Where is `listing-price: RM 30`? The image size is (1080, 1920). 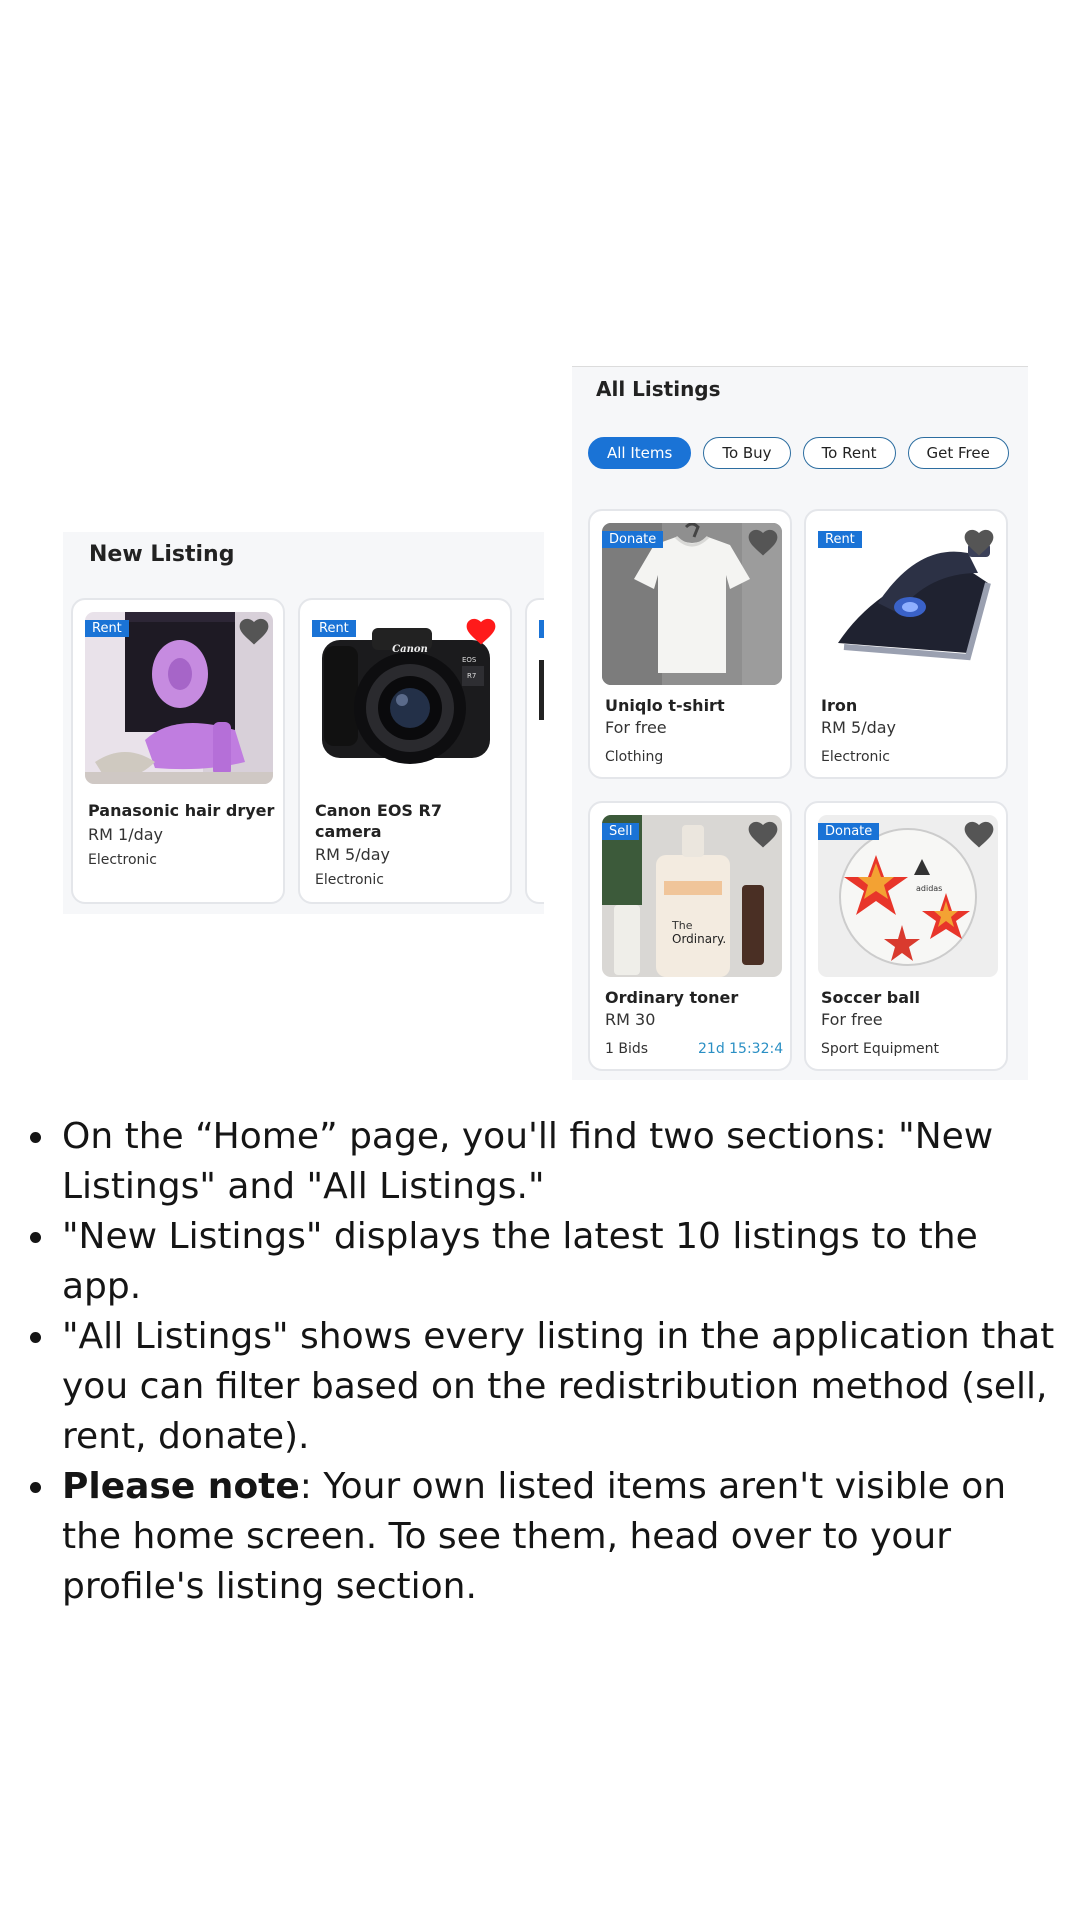 listing-price: RM 30 is located at coordinates (630, 1019).